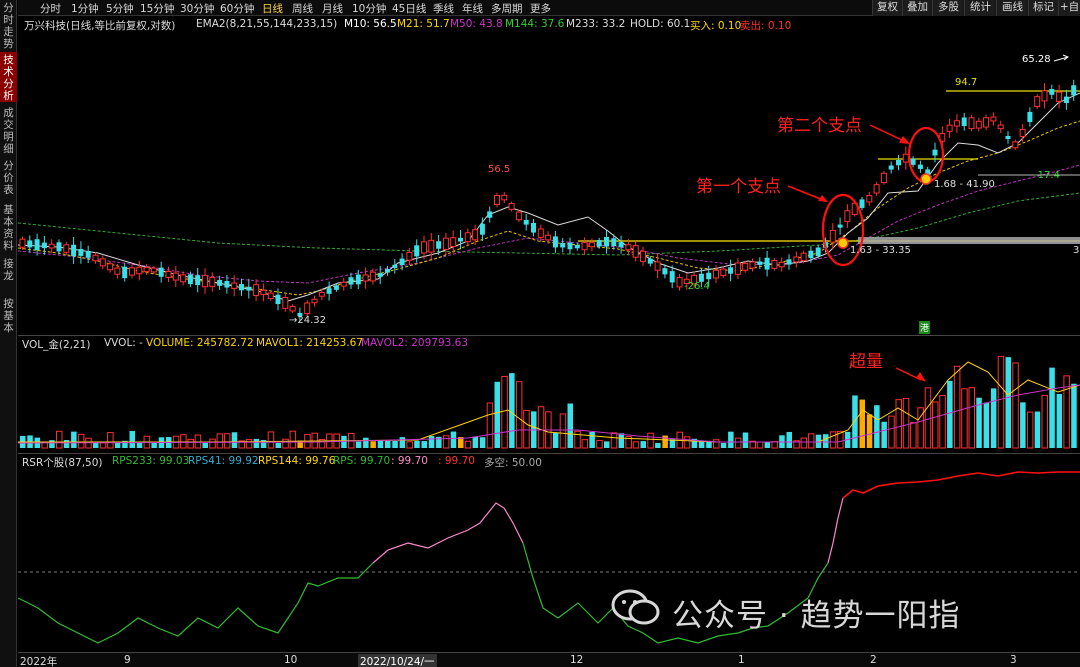  Describe the element at coordinates (507, 8) in the screenshot. I see `period-multi: 多周期` at that location.